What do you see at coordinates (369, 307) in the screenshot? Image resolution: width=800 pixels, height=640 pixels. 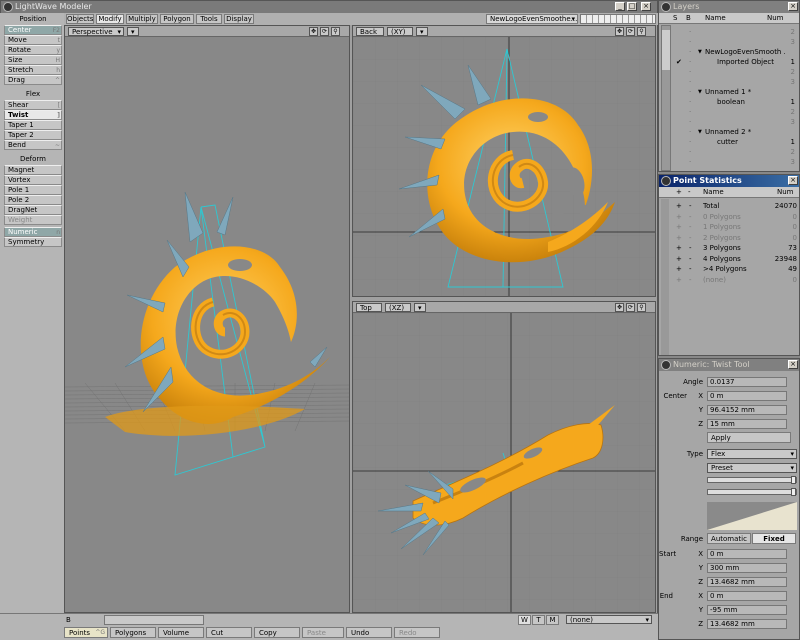 I see `top-view-dropdown: Top` at bounding box center [369, 307].